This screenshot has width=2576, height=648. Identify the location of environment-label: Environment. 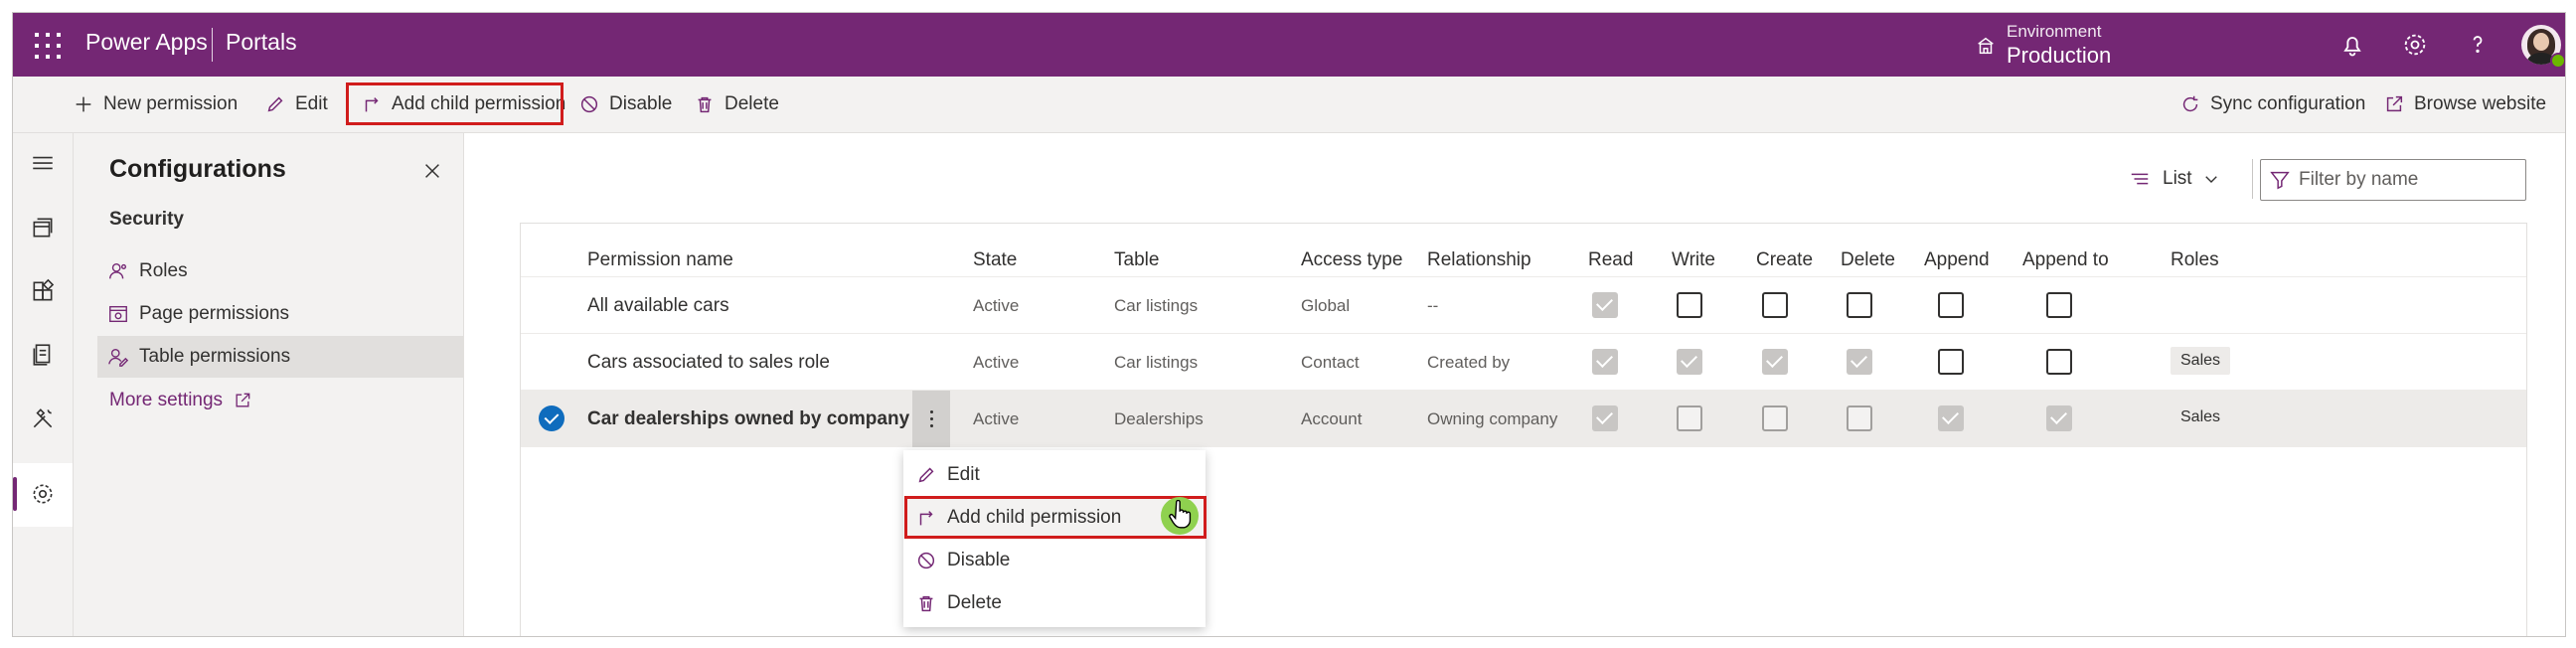
(2054, 32).